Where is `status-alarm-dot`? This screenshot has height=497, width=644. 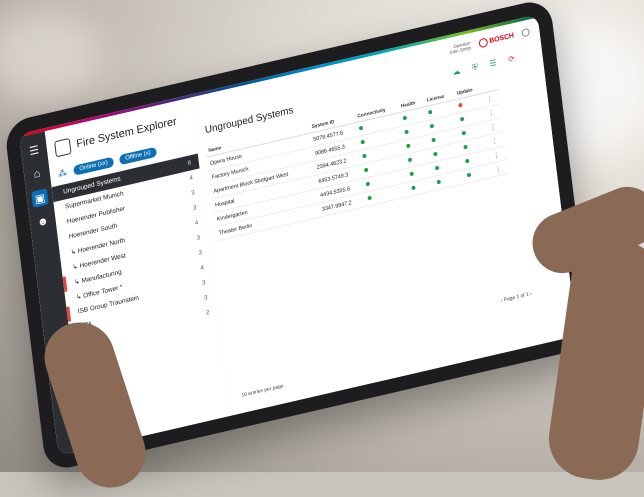 status-alarm-dot is located at coordinates (460, 105).